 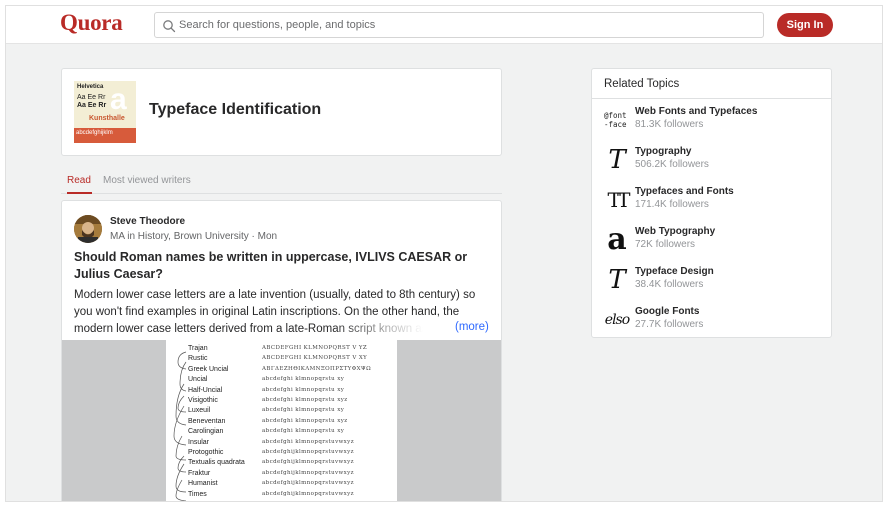 I want to click on more-link: (more), so click(x=471, y=327).